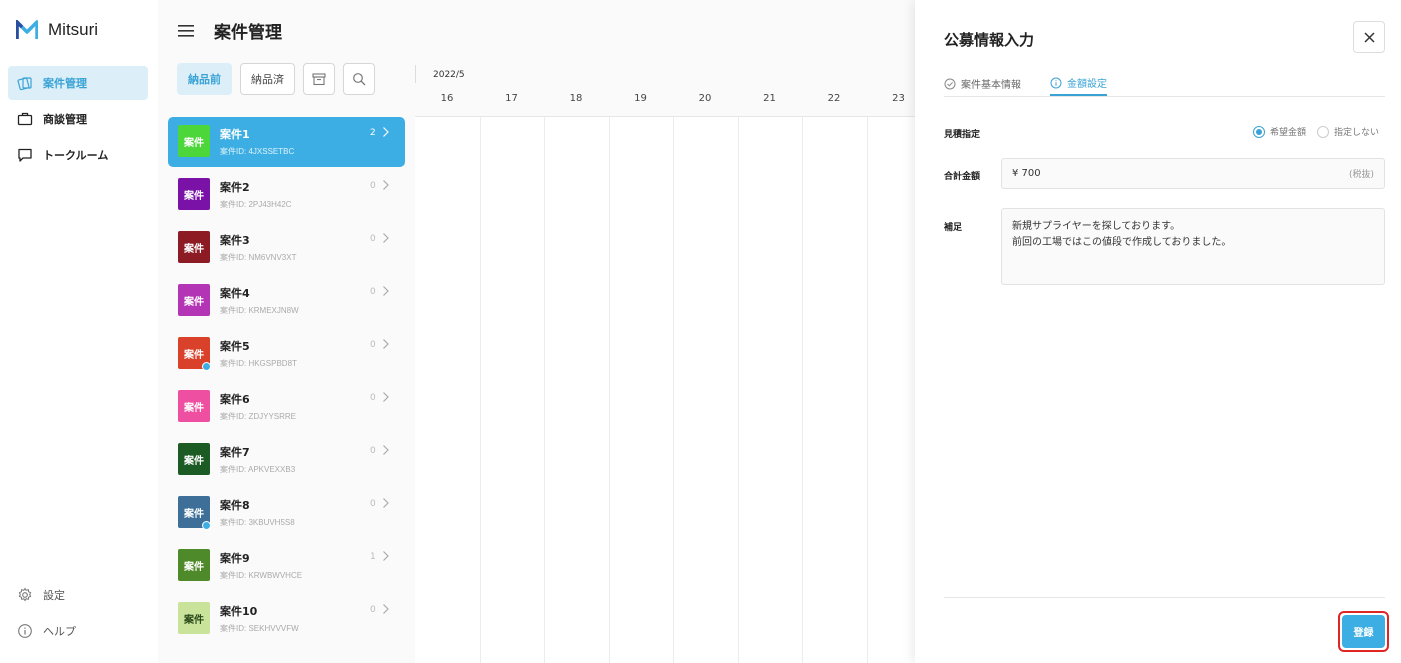 This screenshot has width=1401, height=663. I want to click on case-name: 案件7, so click(235, 452).